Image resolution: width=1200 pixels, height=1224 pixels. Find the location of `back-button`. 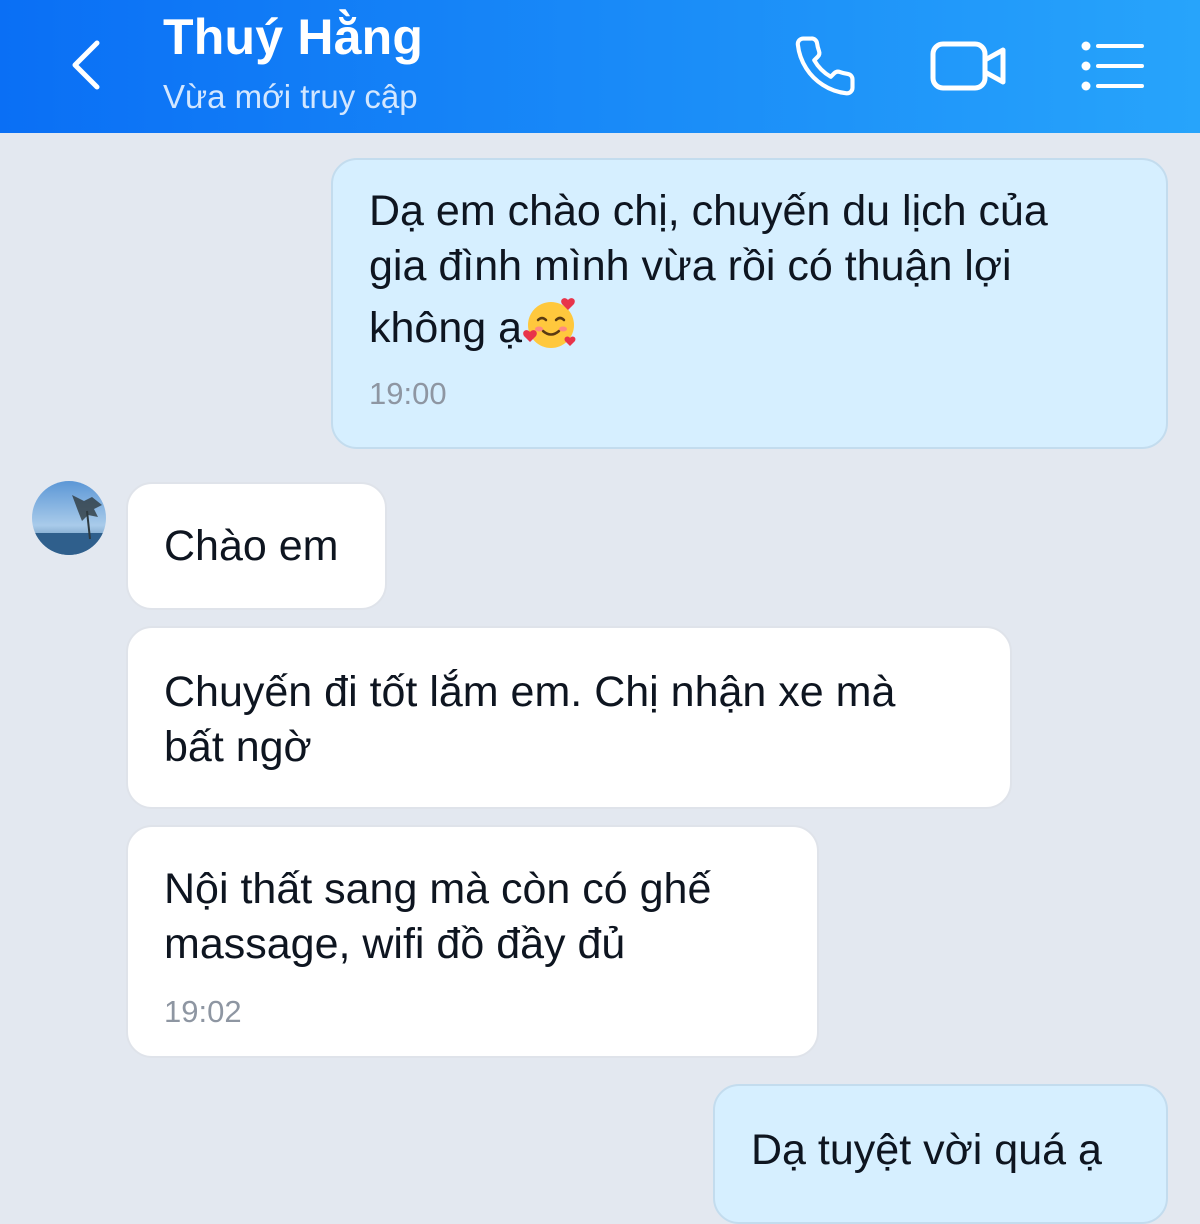

back-button is located at coordinates (85, 65).